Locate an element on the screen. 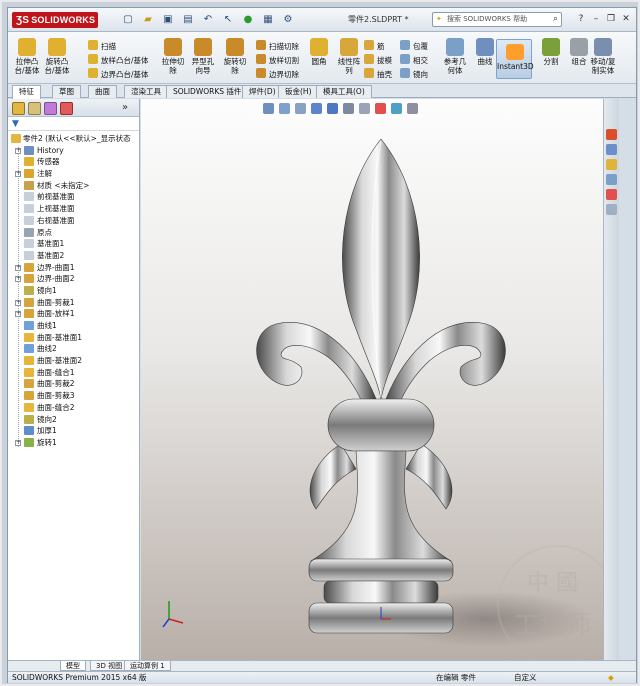  tree-item: 传感器 is located at coordinates (73, 162).